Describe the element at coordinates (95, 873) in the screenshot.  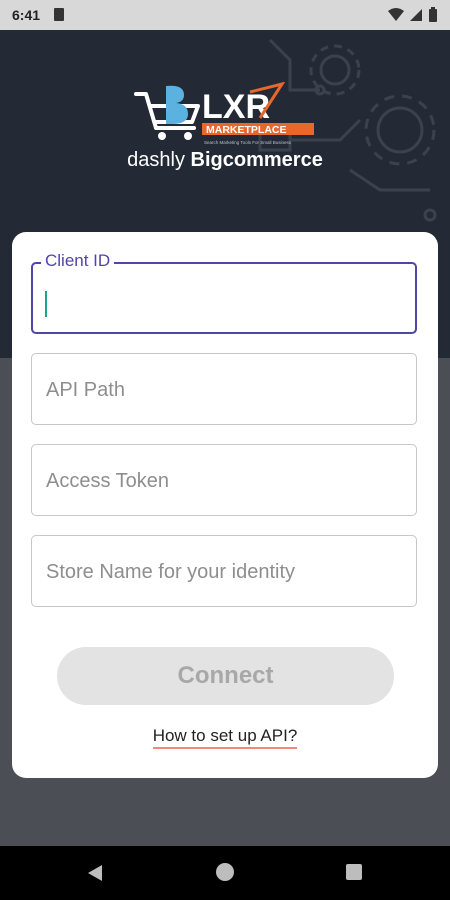
I see `back-icon` at that location.